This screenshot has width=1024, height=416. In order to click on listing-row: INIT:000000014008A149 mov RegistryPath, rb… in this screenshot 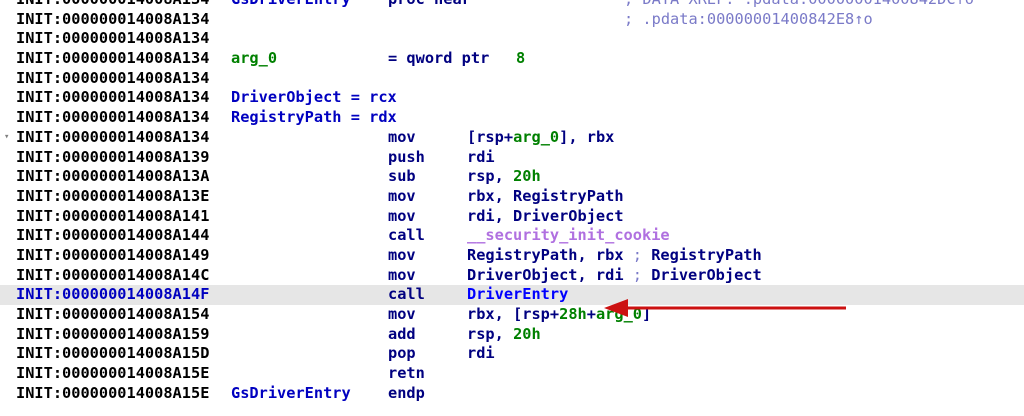, I will do `click(512, 256)`.